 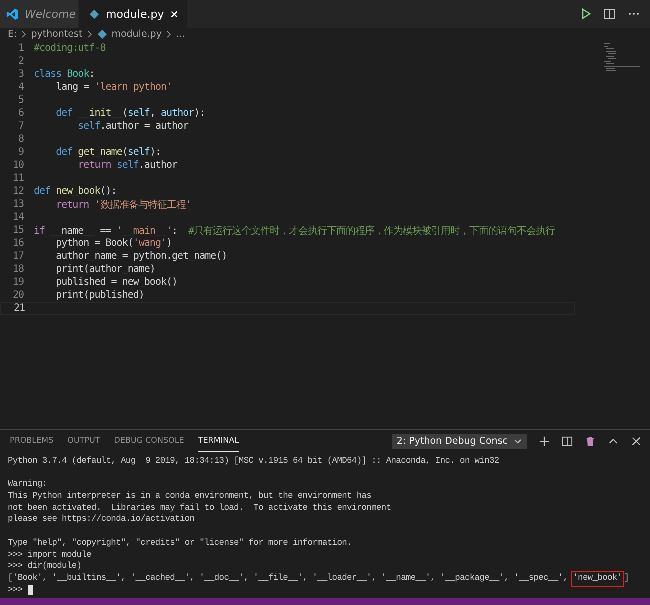 What do you see at coordinates (18, 295) in the screenshot?
I see `line-number: 20` at bounding box center [18, 295].